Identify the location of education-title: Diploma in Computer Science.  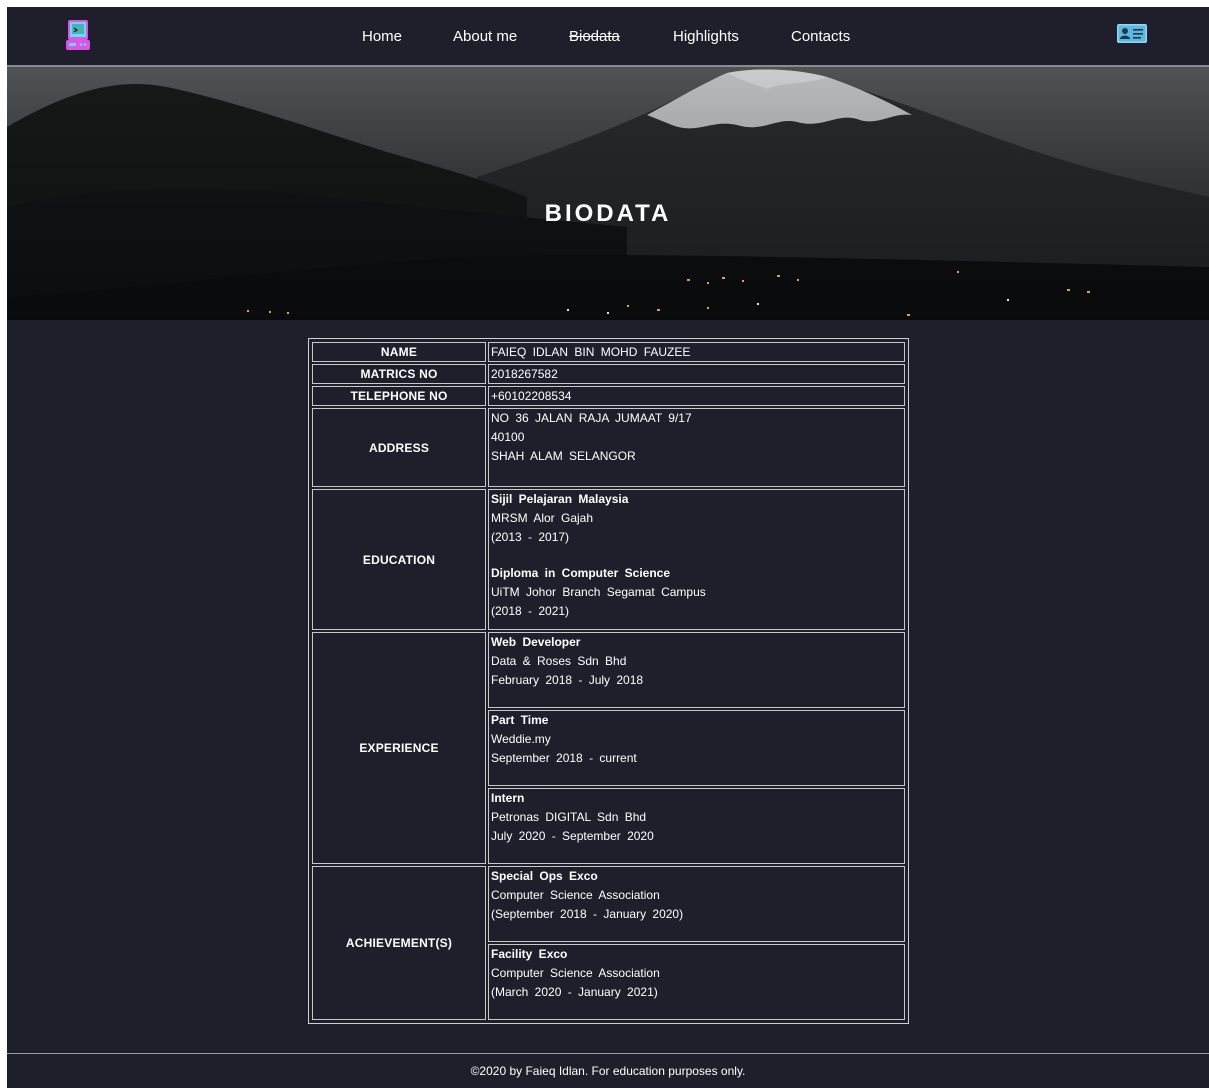
(581, 573).